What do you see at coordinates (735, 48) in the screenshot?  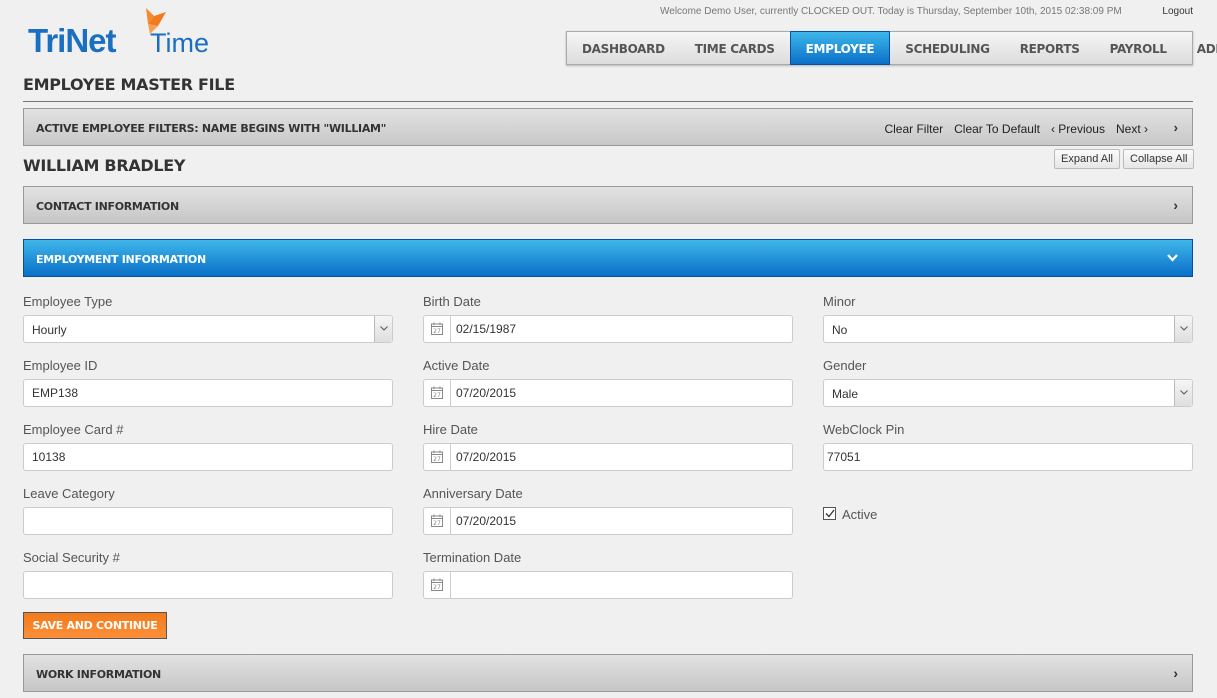 I see `nav-time-cards: TIME CARDS` at bounding box center [735, 48].